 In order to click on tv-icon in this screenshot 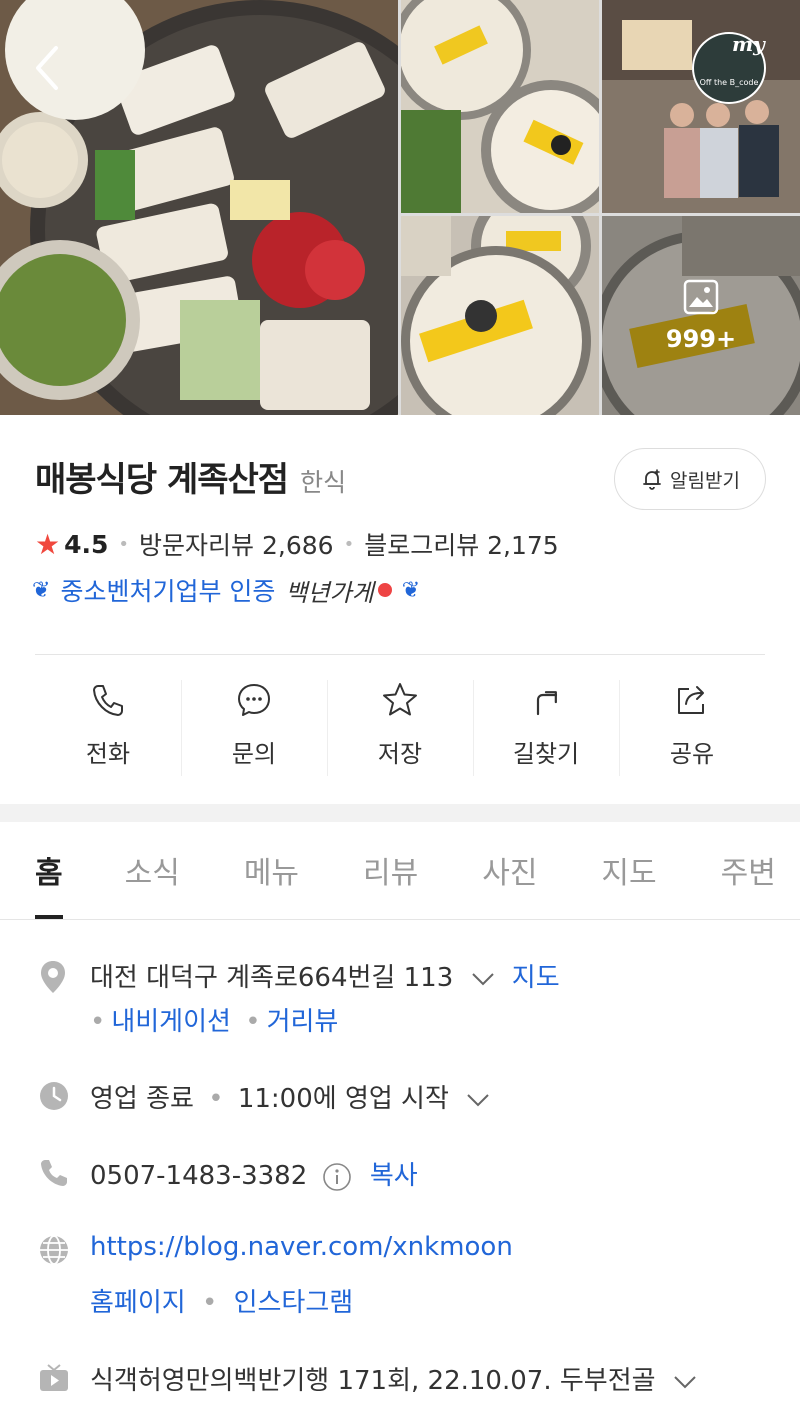, I will do `click(54, 1377)`.